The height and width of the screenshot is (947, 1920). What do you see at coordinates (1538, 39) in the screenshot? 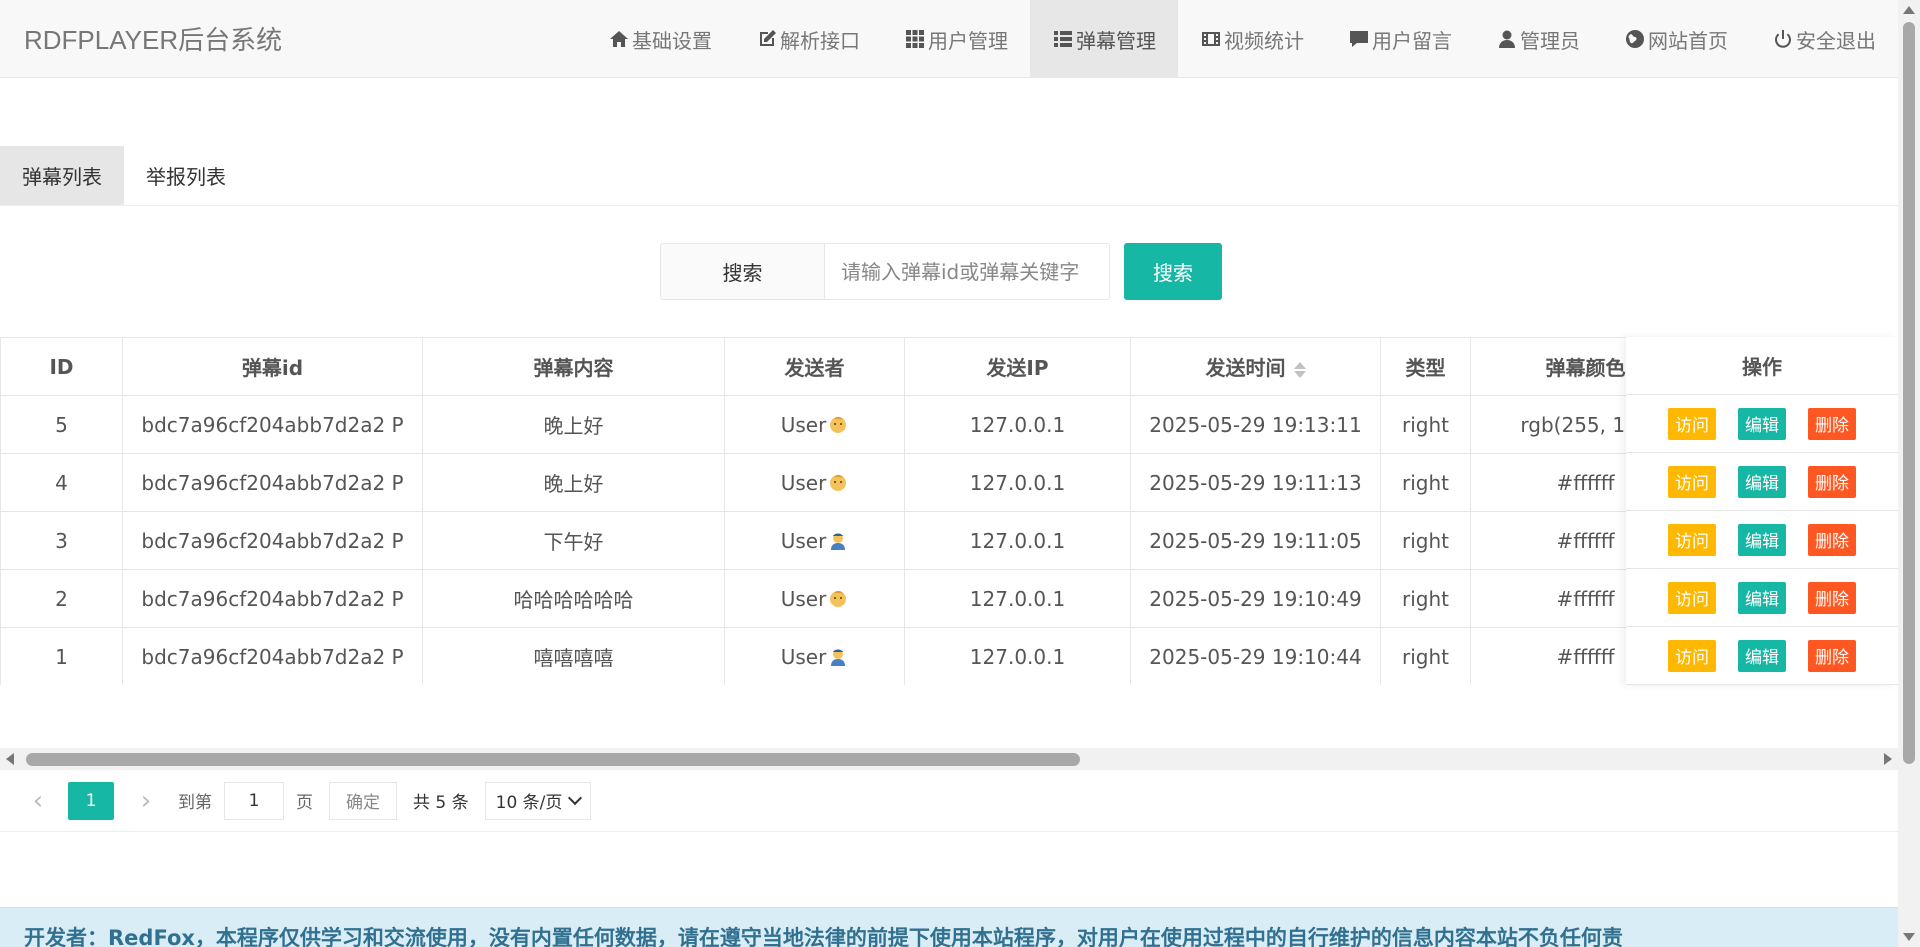
I see `nav-item-admins: 管理员` at bounding box center [1538, 39].